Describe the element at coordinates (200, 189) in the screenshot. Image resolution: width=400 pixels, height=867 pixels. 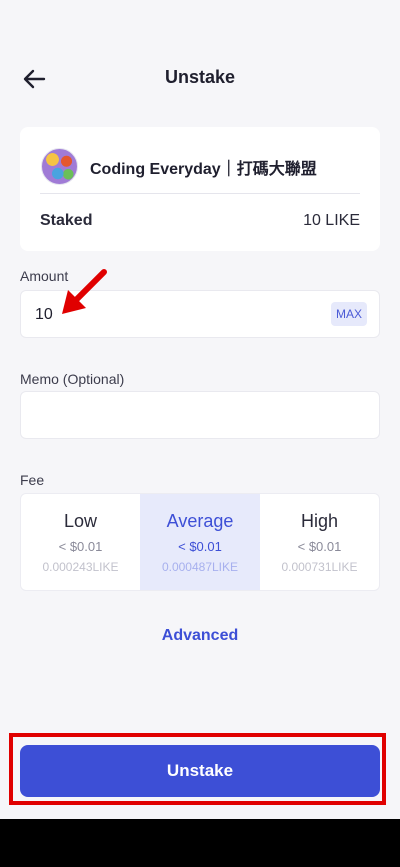
I see `validator-card: Coding Everyday｜打碼大聯盟 Staked 10 LIKE` at that location.